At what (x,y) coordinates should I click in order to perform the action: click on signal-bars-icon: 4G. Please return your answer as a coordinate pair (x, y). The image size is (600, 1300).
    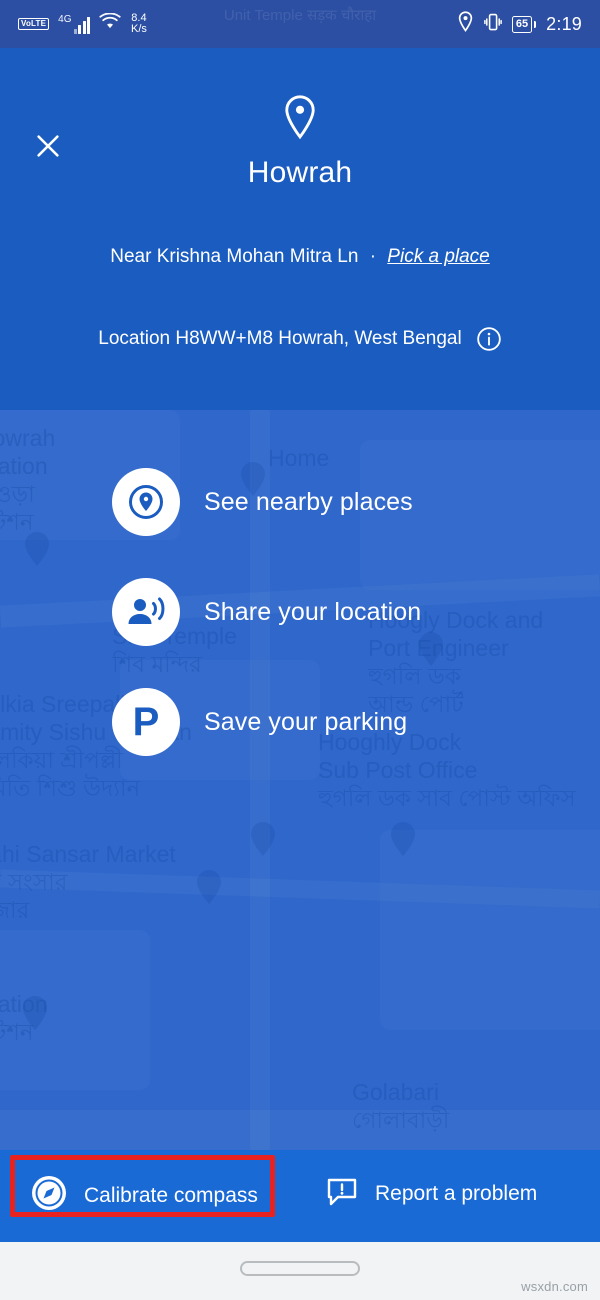
    Looking at the image, I should click on (74, 23).